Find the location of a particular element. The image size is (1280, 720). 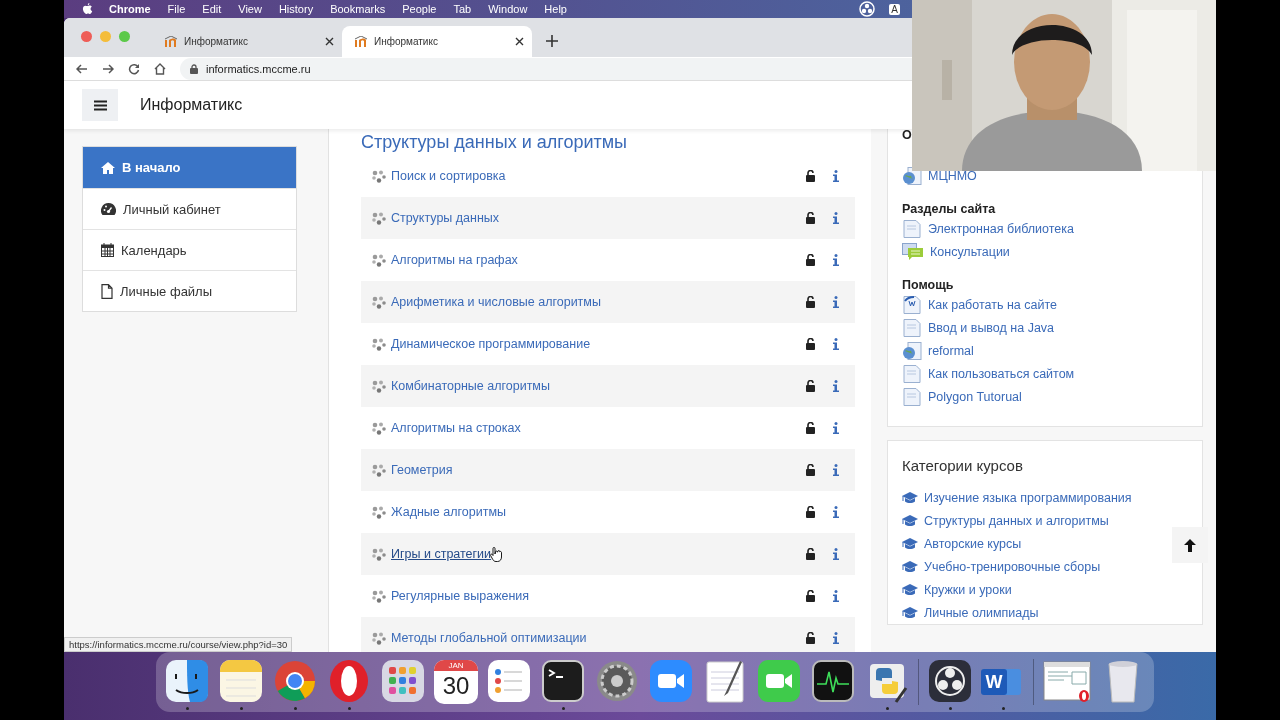

new-tab-icon is located at coordinates (552, 41).